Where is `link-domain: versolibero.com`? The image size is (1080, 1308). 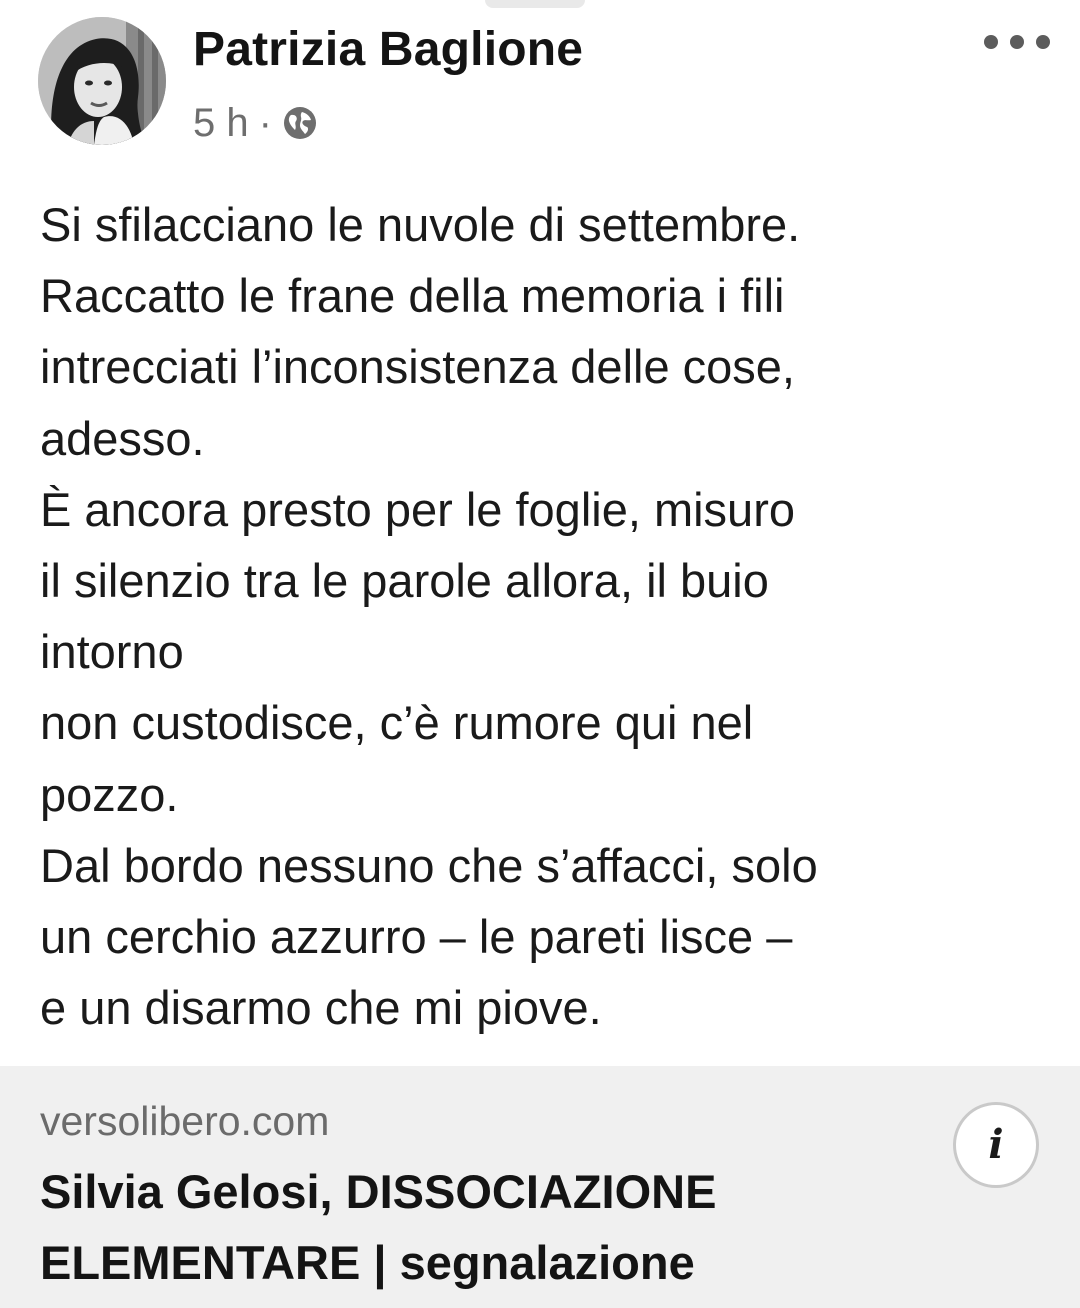 link-domain: versolibero.com is located at coordinates (185, 1121).